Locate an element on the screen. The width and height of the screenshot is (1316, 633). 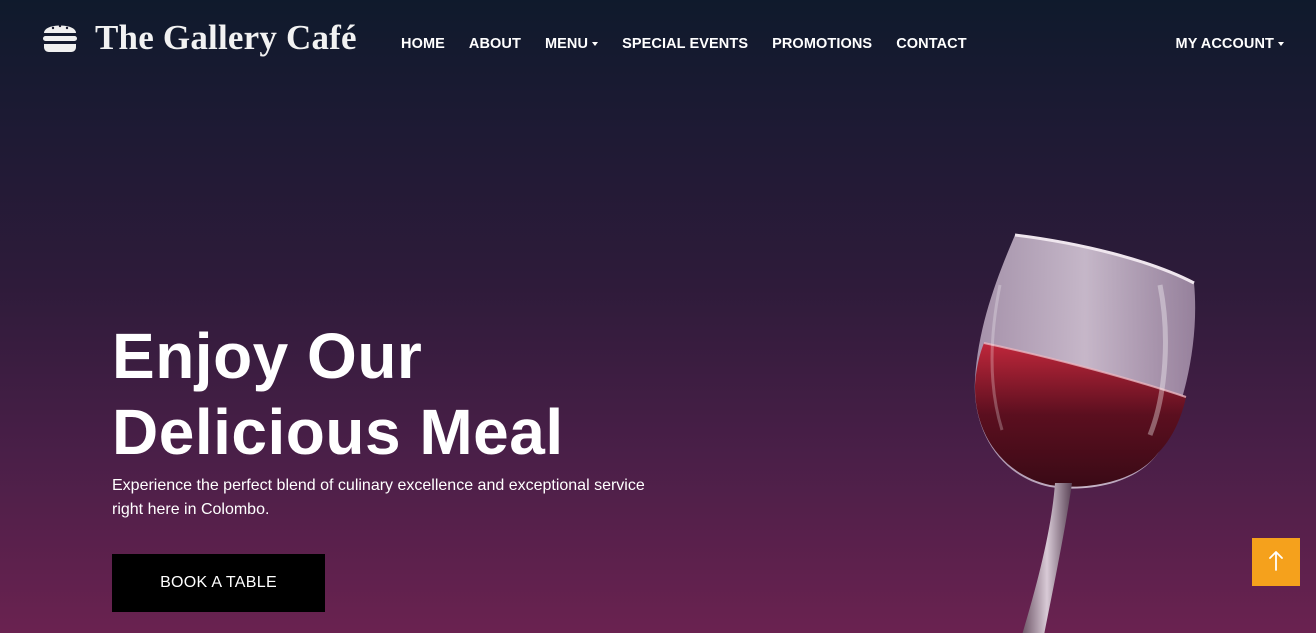
nav-menu-label: MENU is located at coordinates (566, 44).